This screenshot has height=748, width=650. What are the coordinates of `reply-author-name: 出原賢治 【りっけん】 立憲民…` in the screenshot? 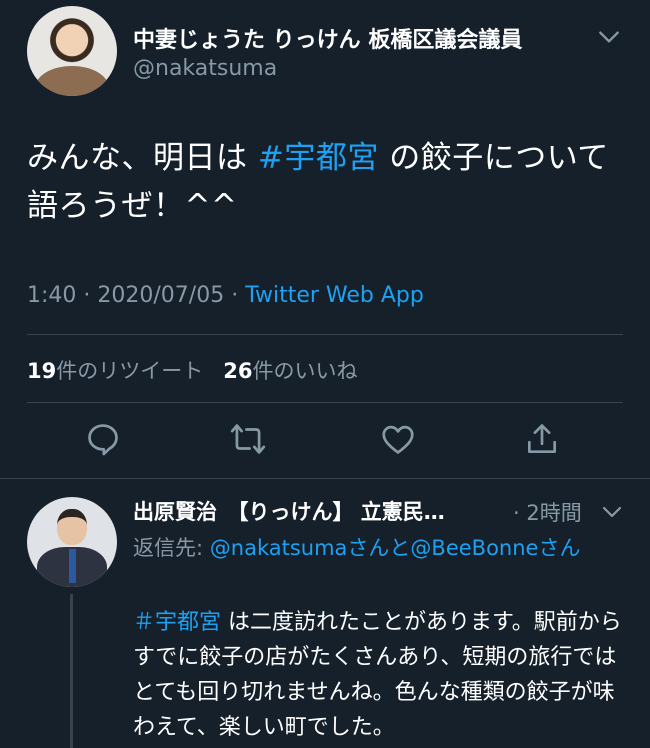 It's located at (289, 511).